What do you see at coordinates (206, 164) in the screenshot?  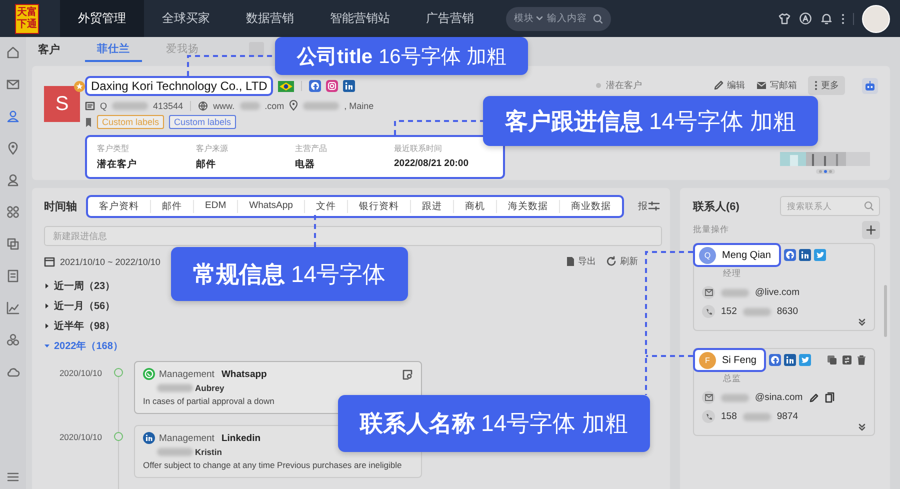 I see `info-value: 邮件` at bounding box center [206, 164].